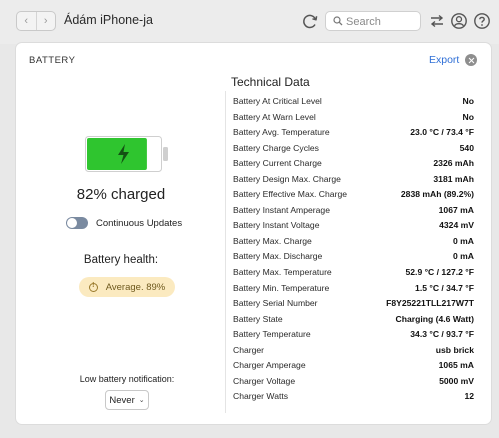  I want to click on technical-data-label: Battery At Critical Level, so click(277, 101).